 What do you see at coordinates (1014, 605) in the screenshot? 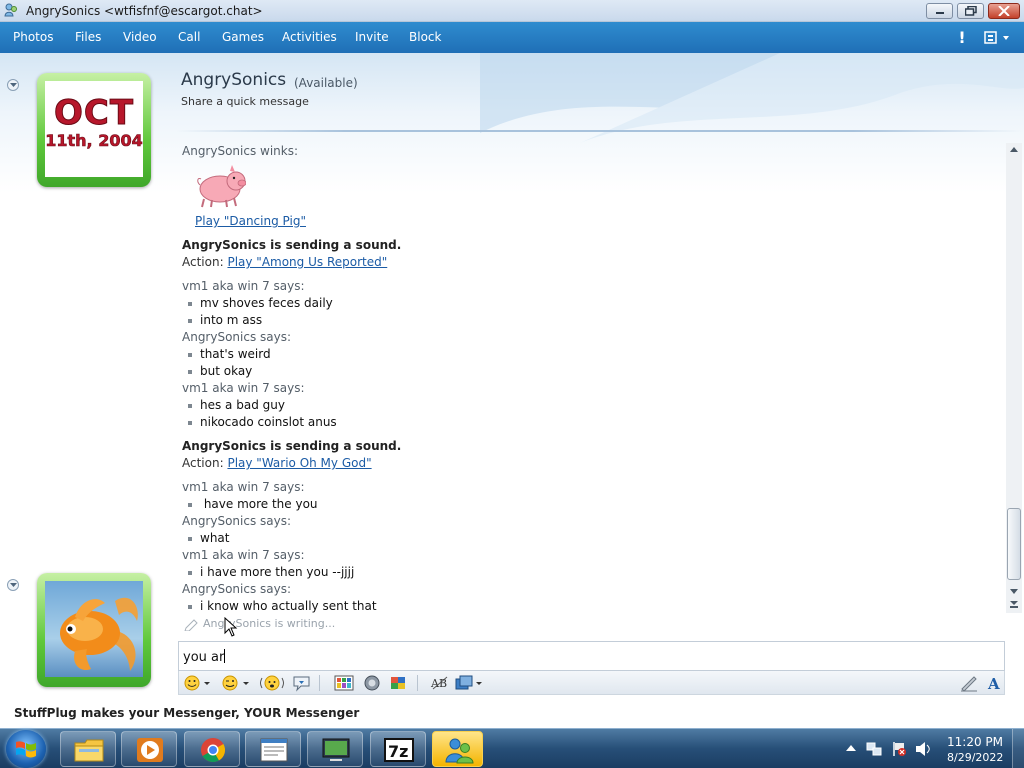
I see `scroll-to-end-icon` at bounding box center [1014, 605].